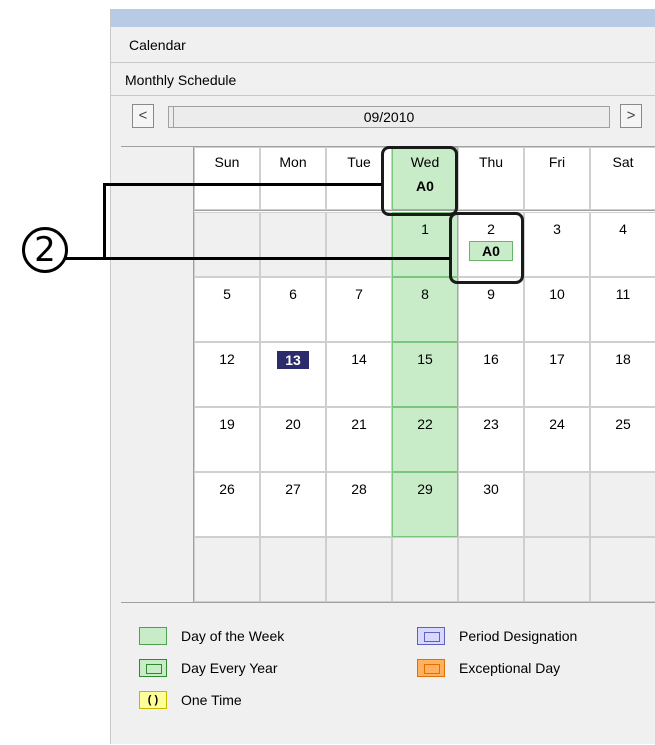 This screenshot has width=655, height=745. I want to click on next-month-button: >, so click(631, 116).